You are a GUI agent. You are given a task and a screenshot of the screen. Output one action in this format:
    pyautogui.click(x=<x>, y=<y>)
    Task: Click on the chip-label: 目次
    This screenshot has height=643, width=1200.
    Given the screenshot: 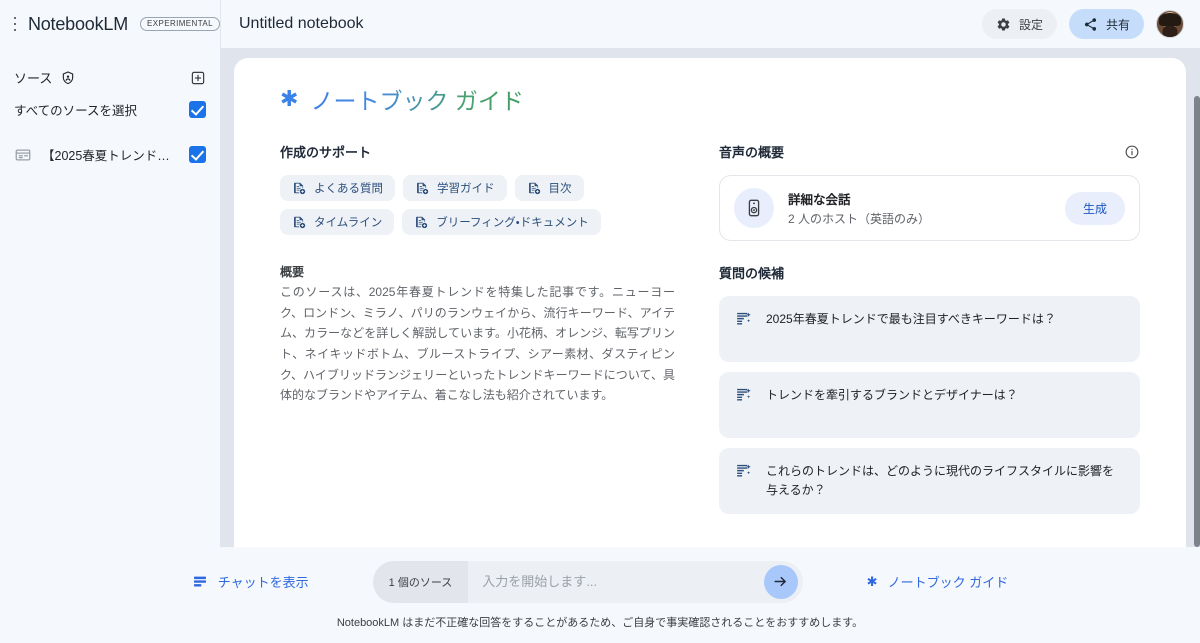 What is the action you would take?
    pyautogui.click(x=560, y=189)
    